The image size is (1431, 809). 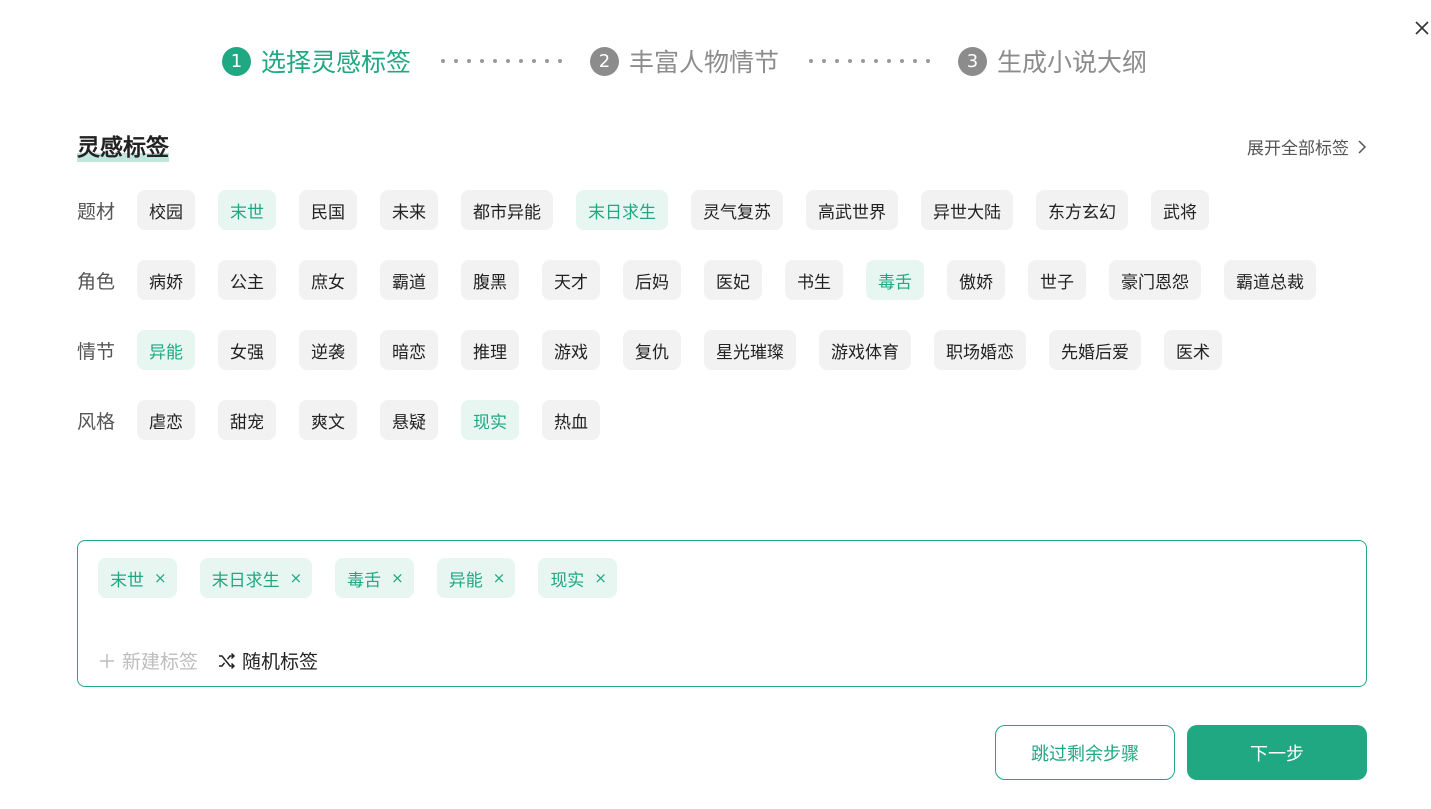 What do you see at coordinates (328, 420) in the screenshot?
I see `tag-chip: 爽文` at bounding box center [328, 420].